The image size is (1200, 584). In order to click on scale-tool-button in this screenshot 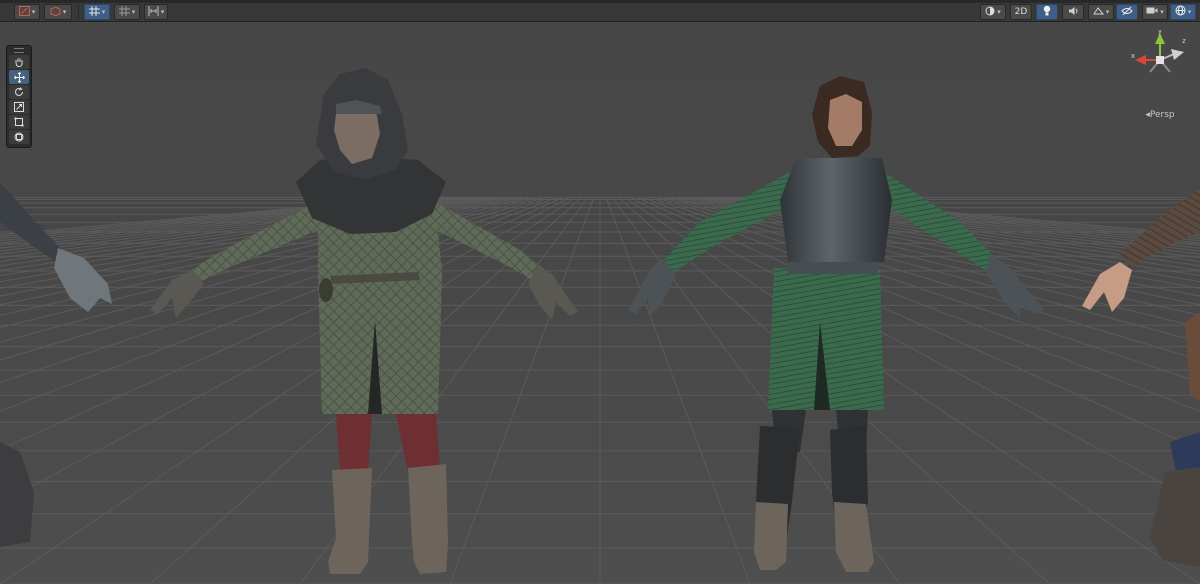, I will do `click(19, 107)`.